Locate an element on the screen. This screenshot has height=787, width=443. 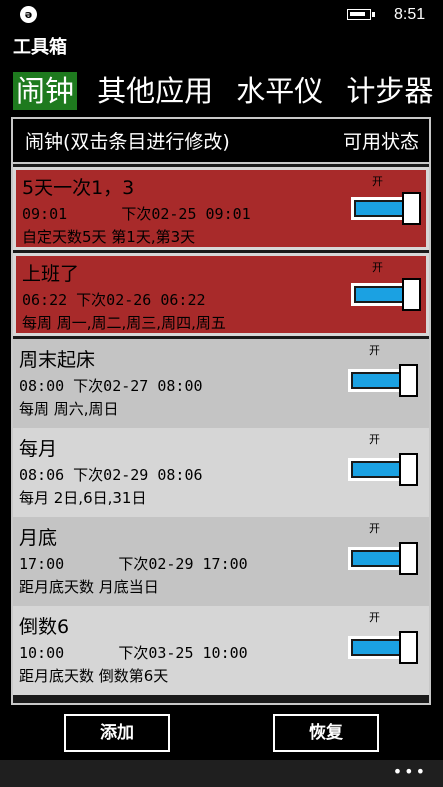
more-options-icon: ••• is located at coordinates (410, 771).